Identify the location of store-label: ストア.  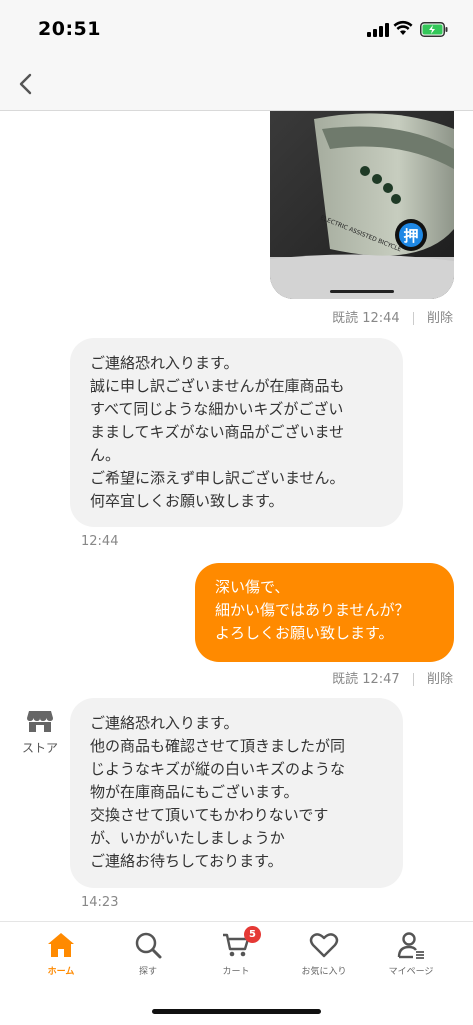
(39, 748).